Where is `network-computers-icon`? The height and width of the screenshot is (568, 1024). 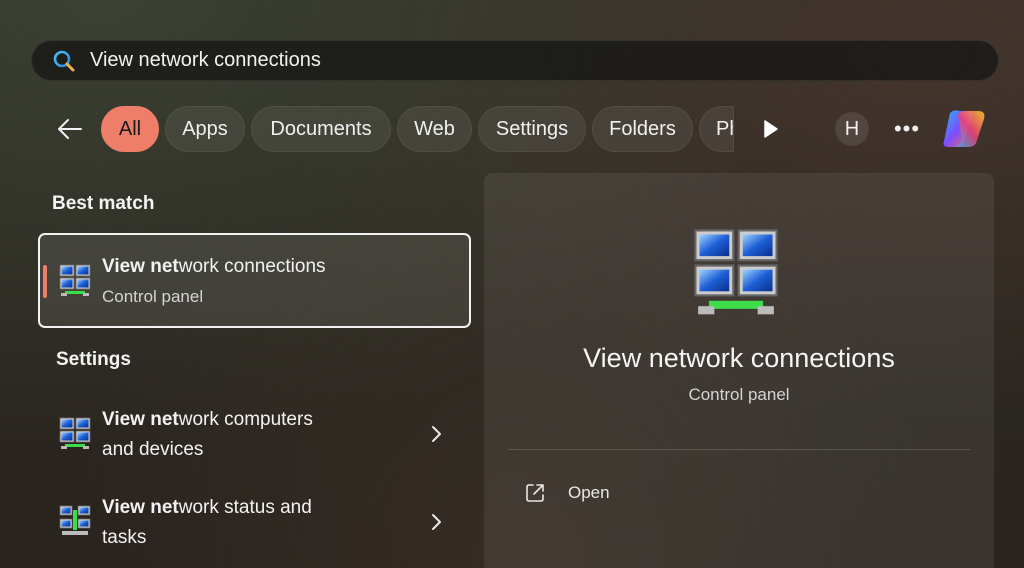
network-computers-icon is located at coordinates (75, 433).